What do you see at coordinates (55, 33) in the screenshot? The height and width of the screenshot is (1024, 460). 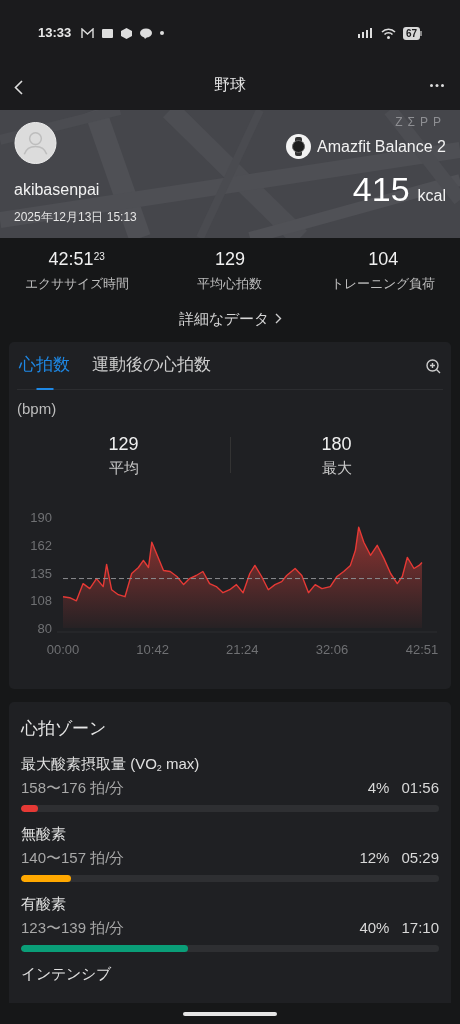 I see `status-time: 13:33` at bounding box center [55, 33].